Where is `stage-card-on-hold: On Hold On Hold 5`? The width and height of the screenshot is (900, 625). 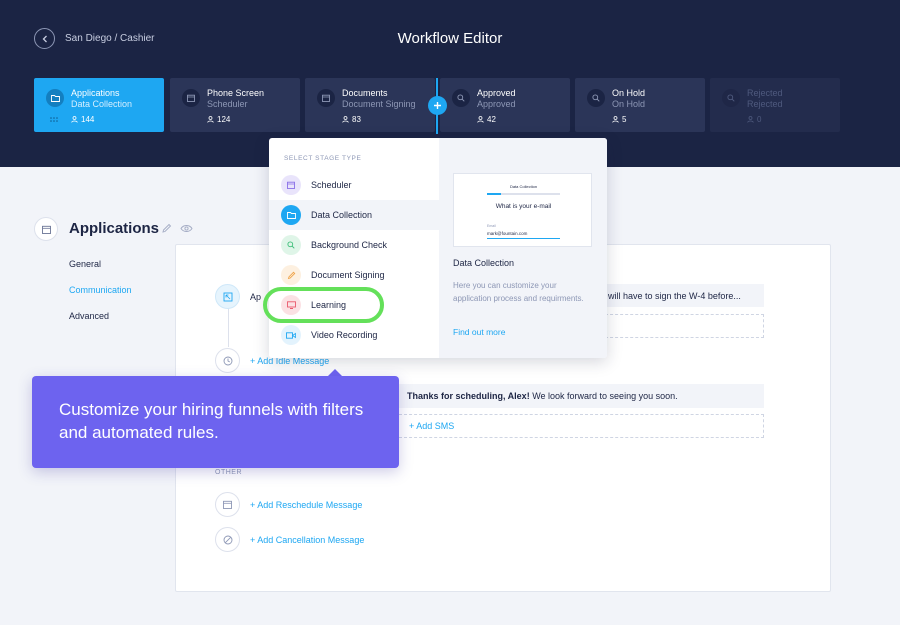 stage-card-on-hold: On Hold On Hold 5 is located at coordinates (640, 105).